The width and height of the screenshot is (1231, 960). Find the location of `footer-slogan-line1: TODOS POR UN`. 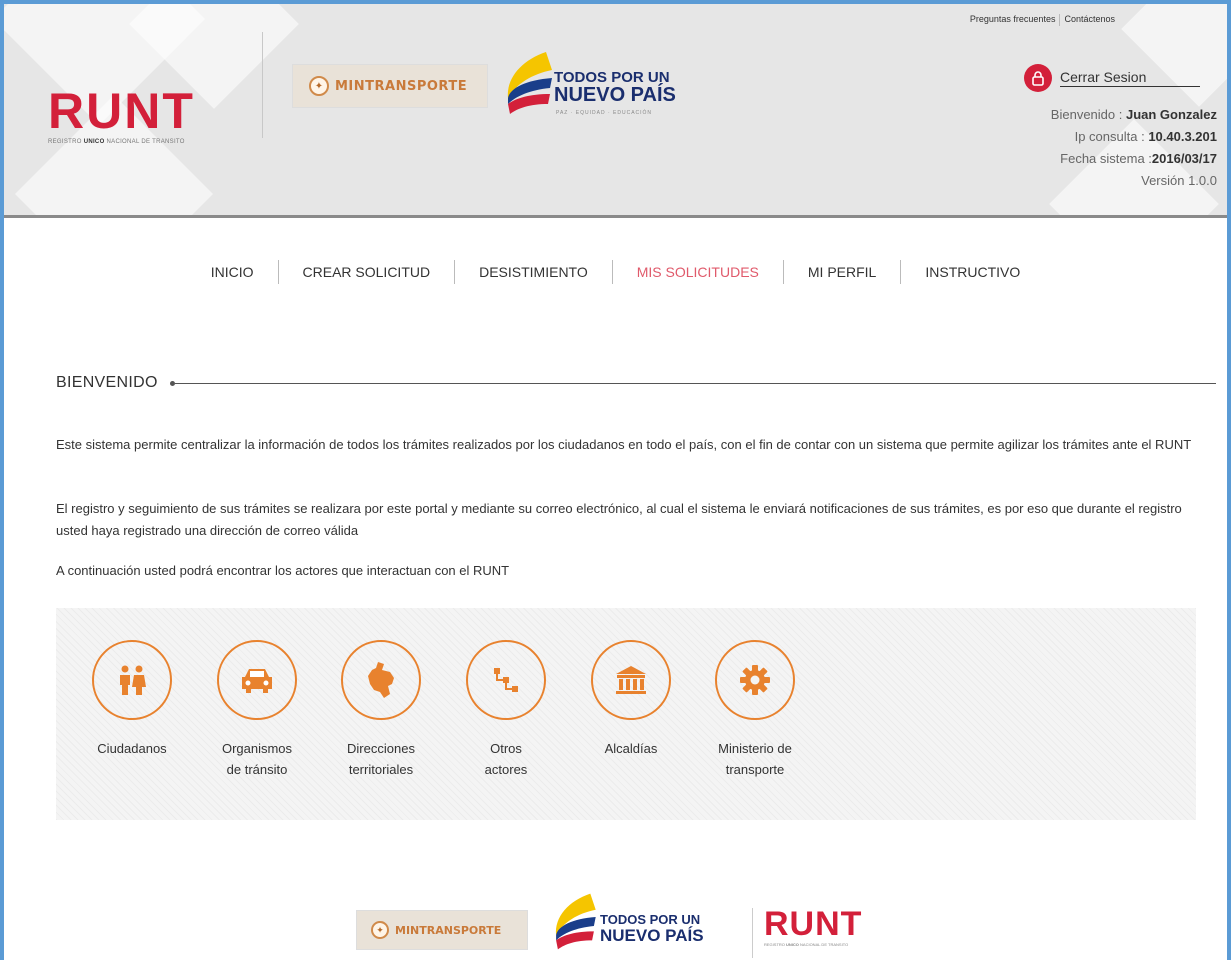

footer-slogan-line1: TODOS POR UN is located at coordinates (650, 919).